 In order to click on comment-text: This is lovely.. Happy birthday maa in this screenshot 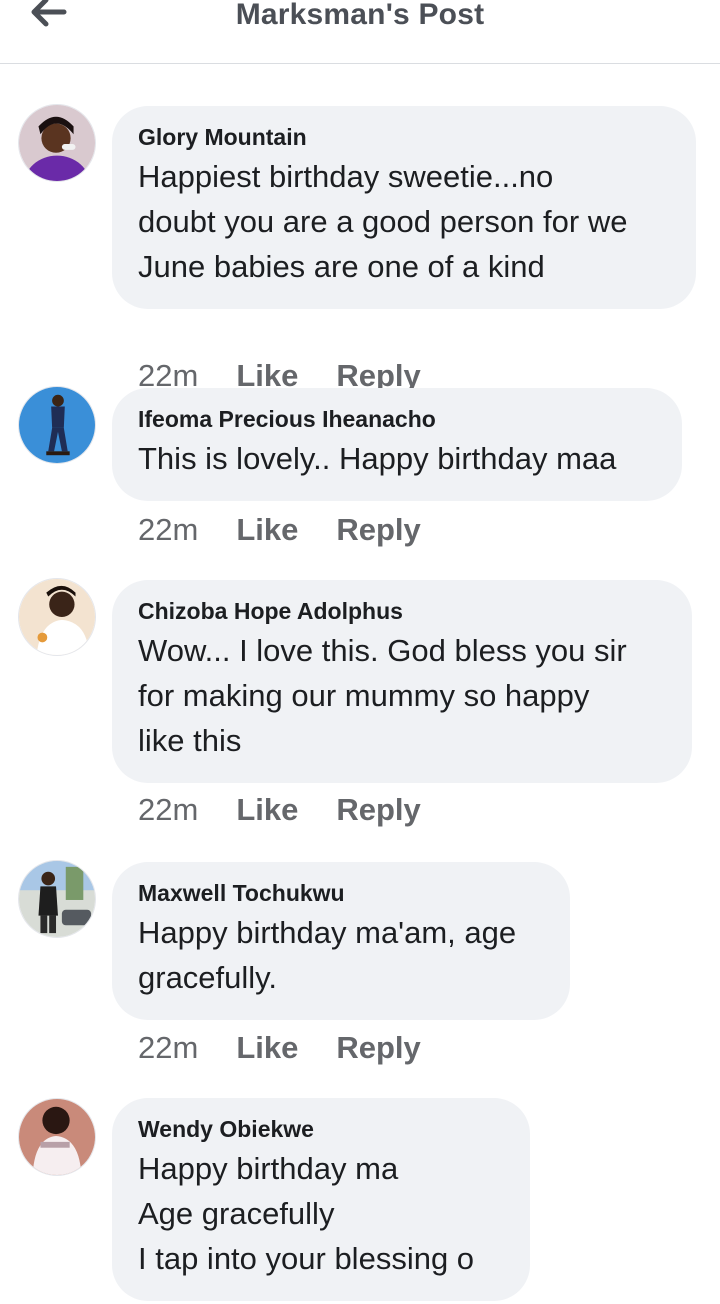, I will do `click(397, 458)`.